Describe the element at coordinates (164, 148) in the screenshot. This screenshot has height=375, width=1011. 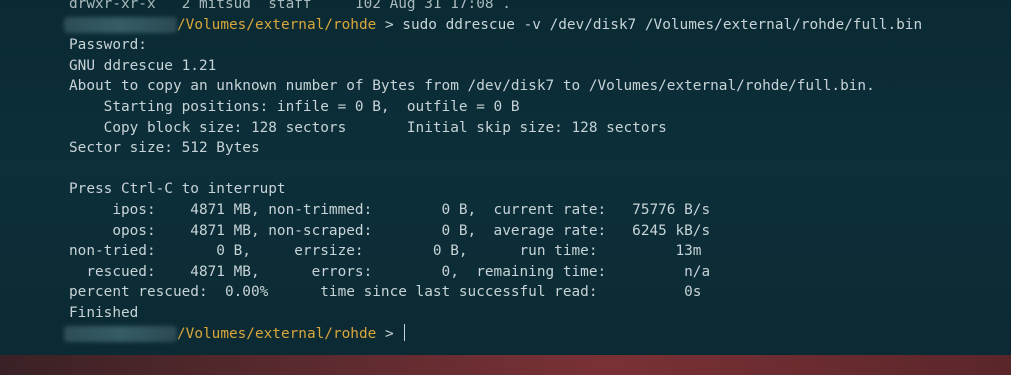
I see `output-line: Sector size: 512 Bytes` at that location.